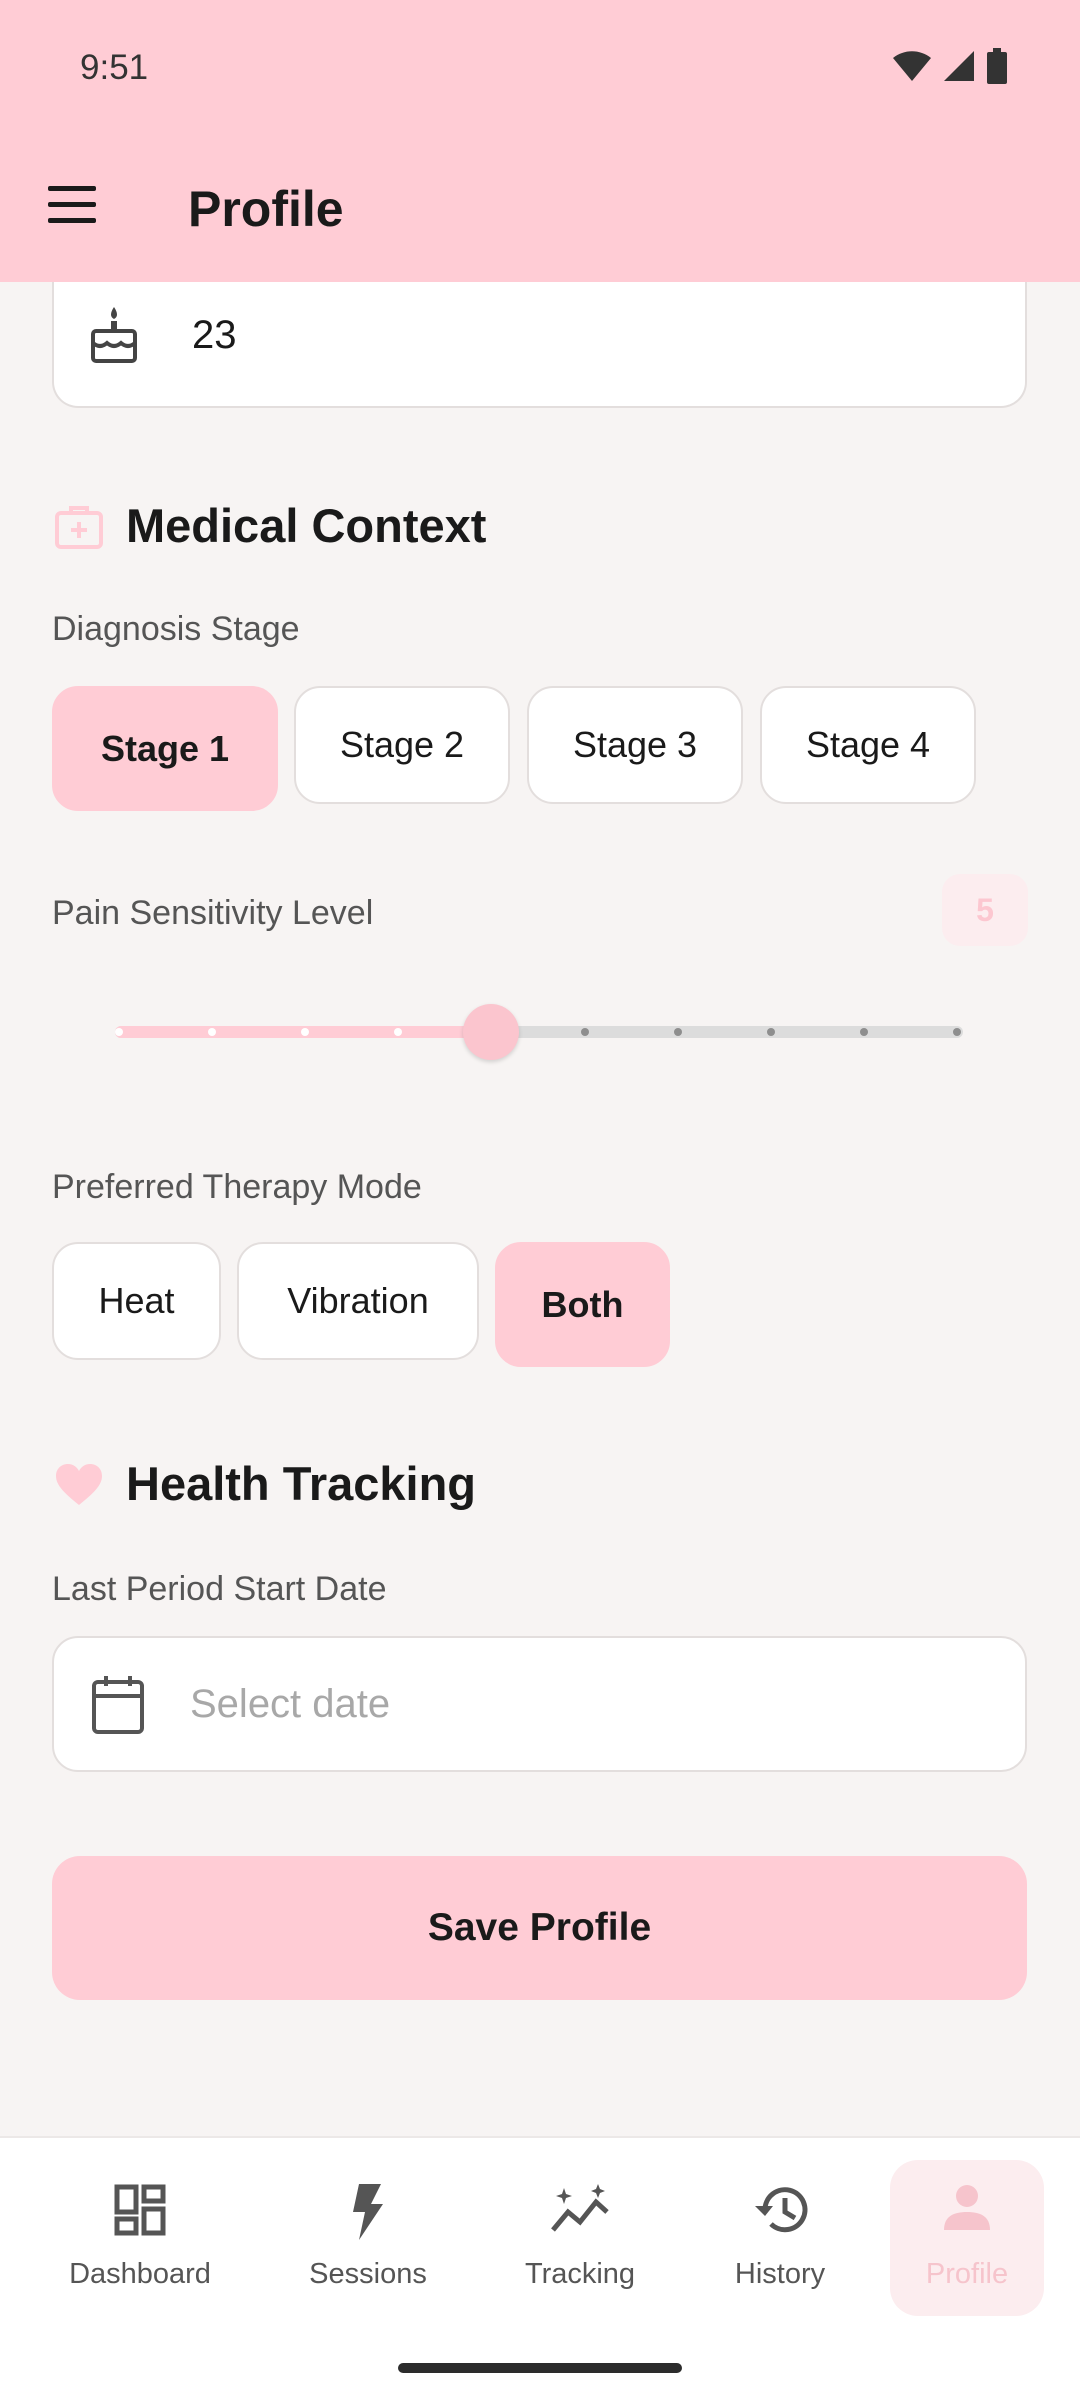  Describe the element at coordinates (868, 745) in the screenshot. I see `chip-stage-4: Stage 4` at that location.